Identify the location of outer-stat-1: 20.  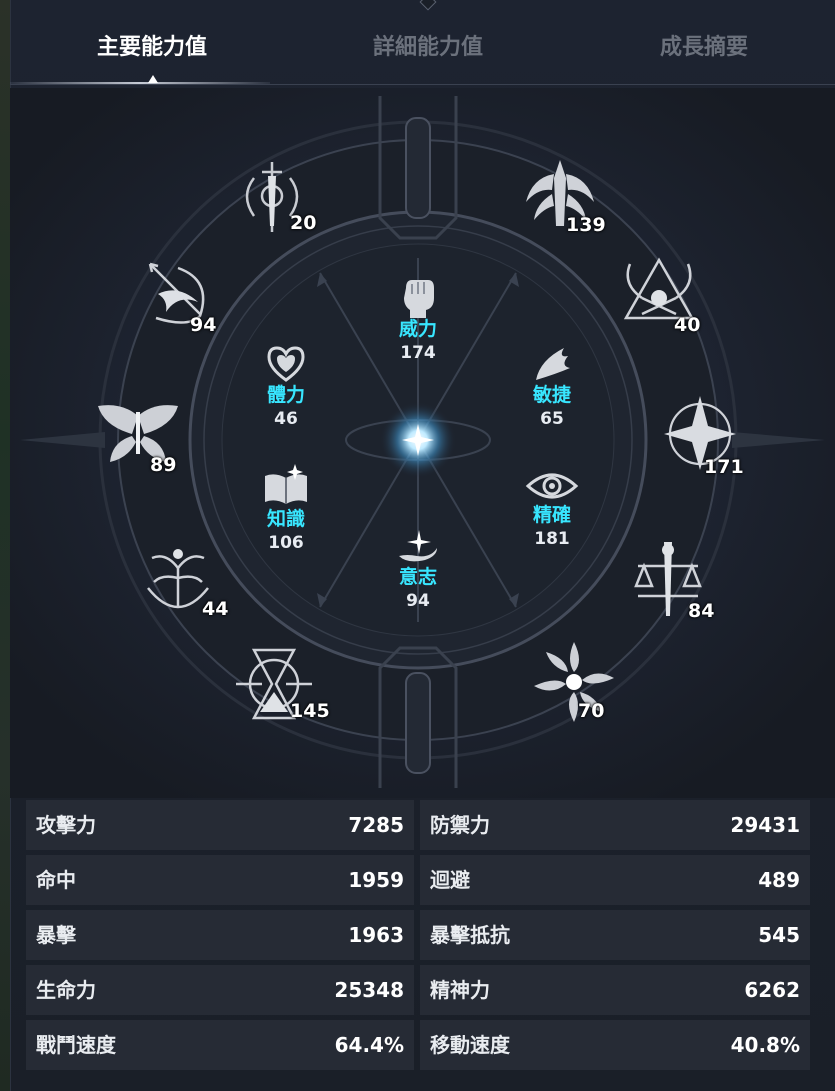
(282, 201).